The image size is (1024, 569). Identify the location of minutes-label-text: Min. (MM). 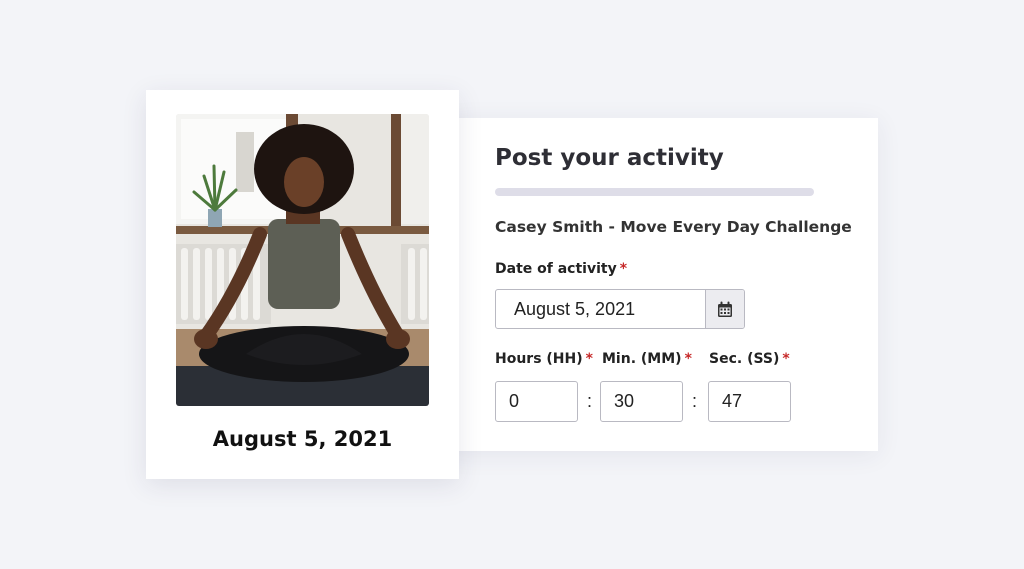
(642, 359).